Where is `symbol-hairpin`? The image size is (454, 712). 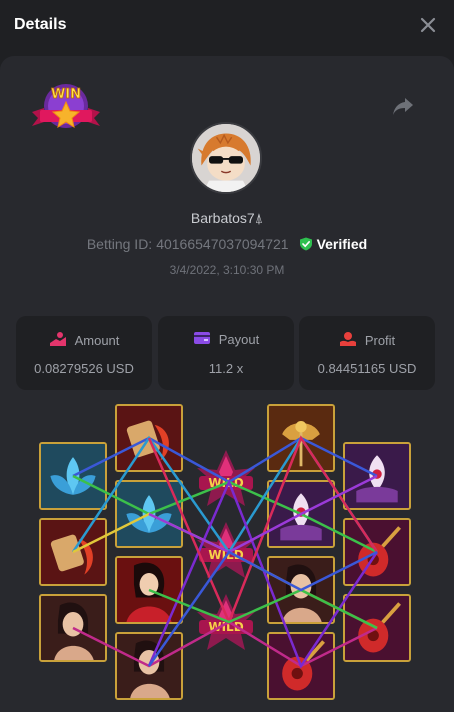 symbol-hairpin is located at coordinates (301, 438).